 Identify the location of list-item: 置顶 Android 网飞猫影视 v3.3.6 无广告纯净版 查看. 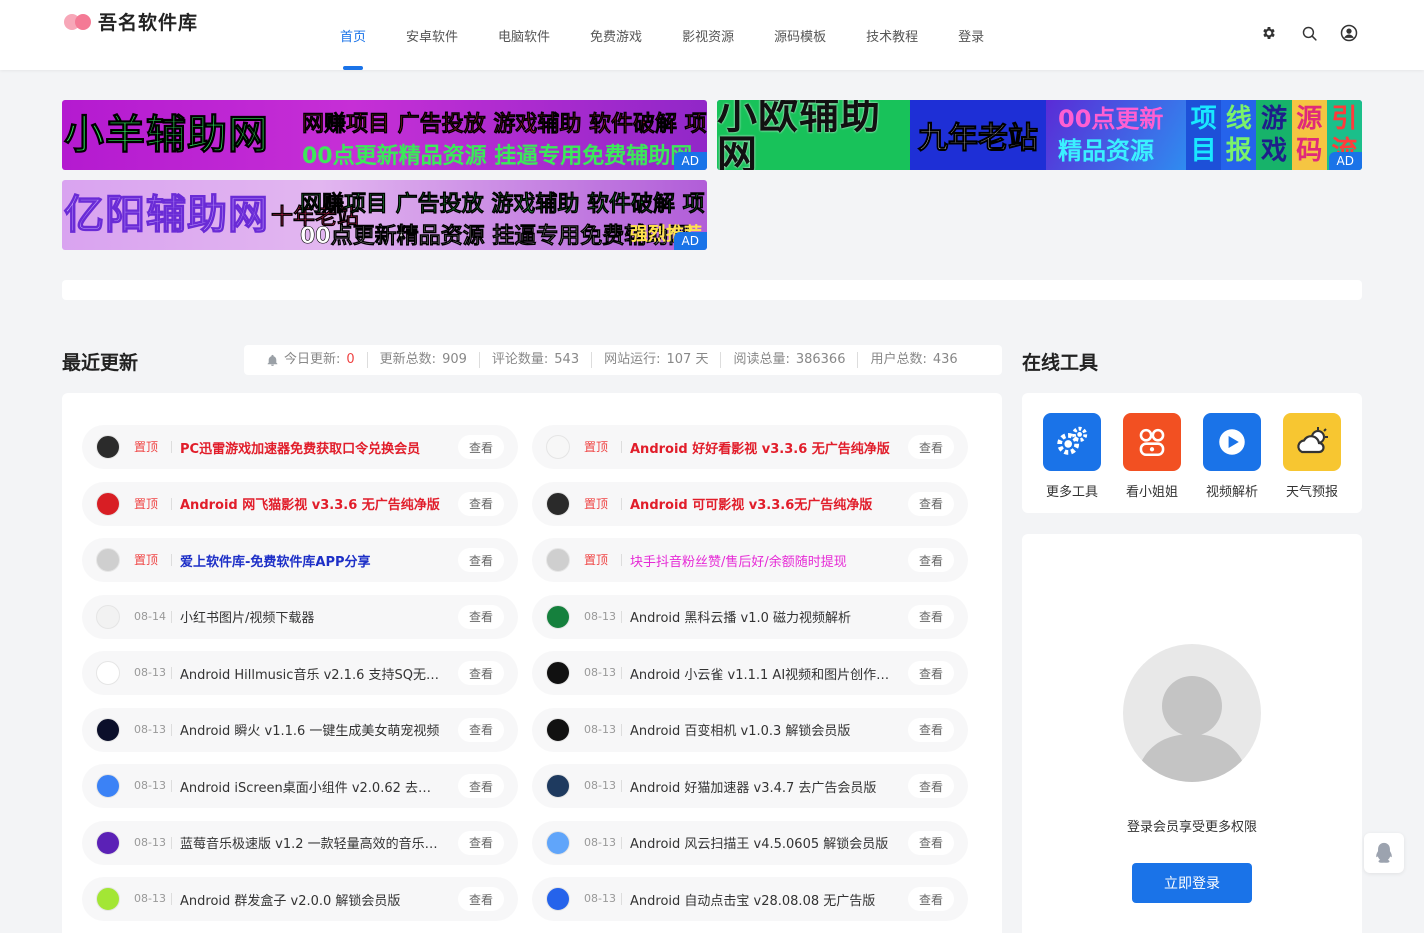
(300, 503).